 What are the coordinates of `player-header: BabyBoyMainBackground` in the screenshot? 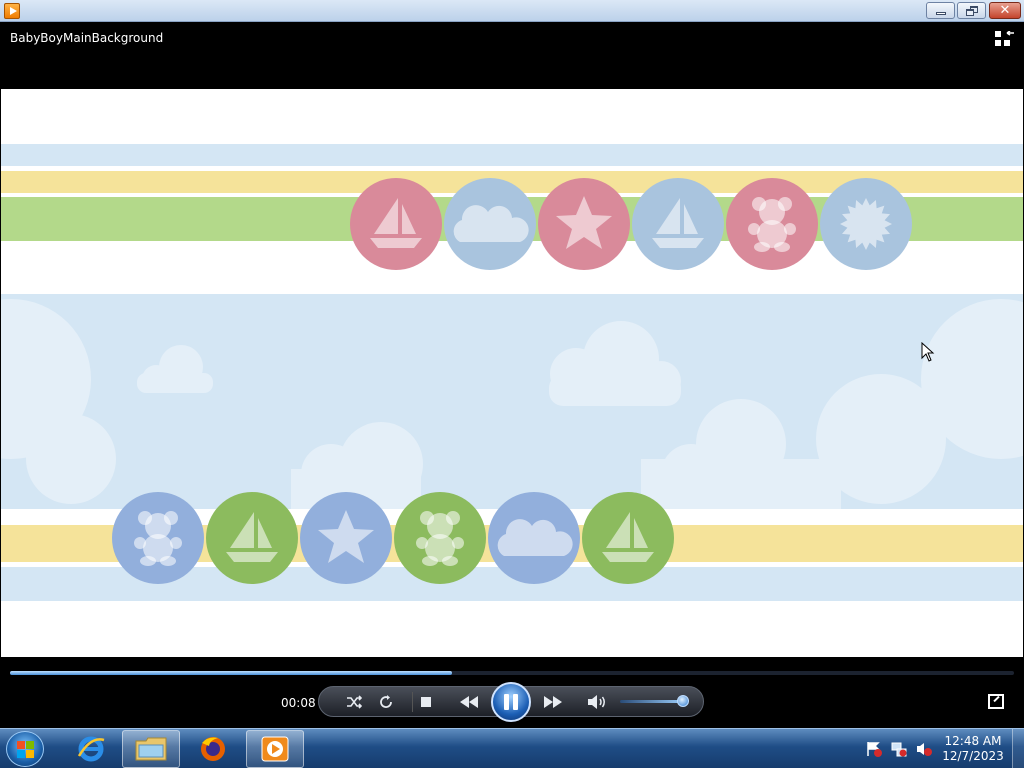 It's located at (512, 55).